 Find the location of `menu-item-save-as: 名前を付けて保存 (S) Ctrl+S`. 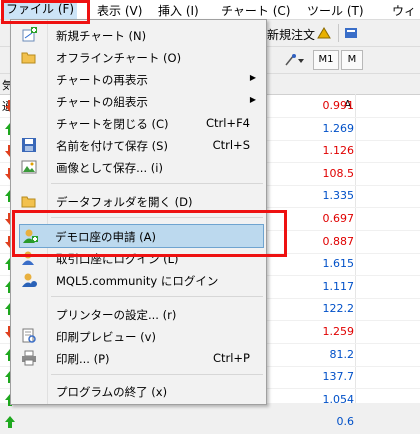

menu-item-save-as: 名前を付けて保存 (S) Ctrl+S is located at coordinates (138, 145).